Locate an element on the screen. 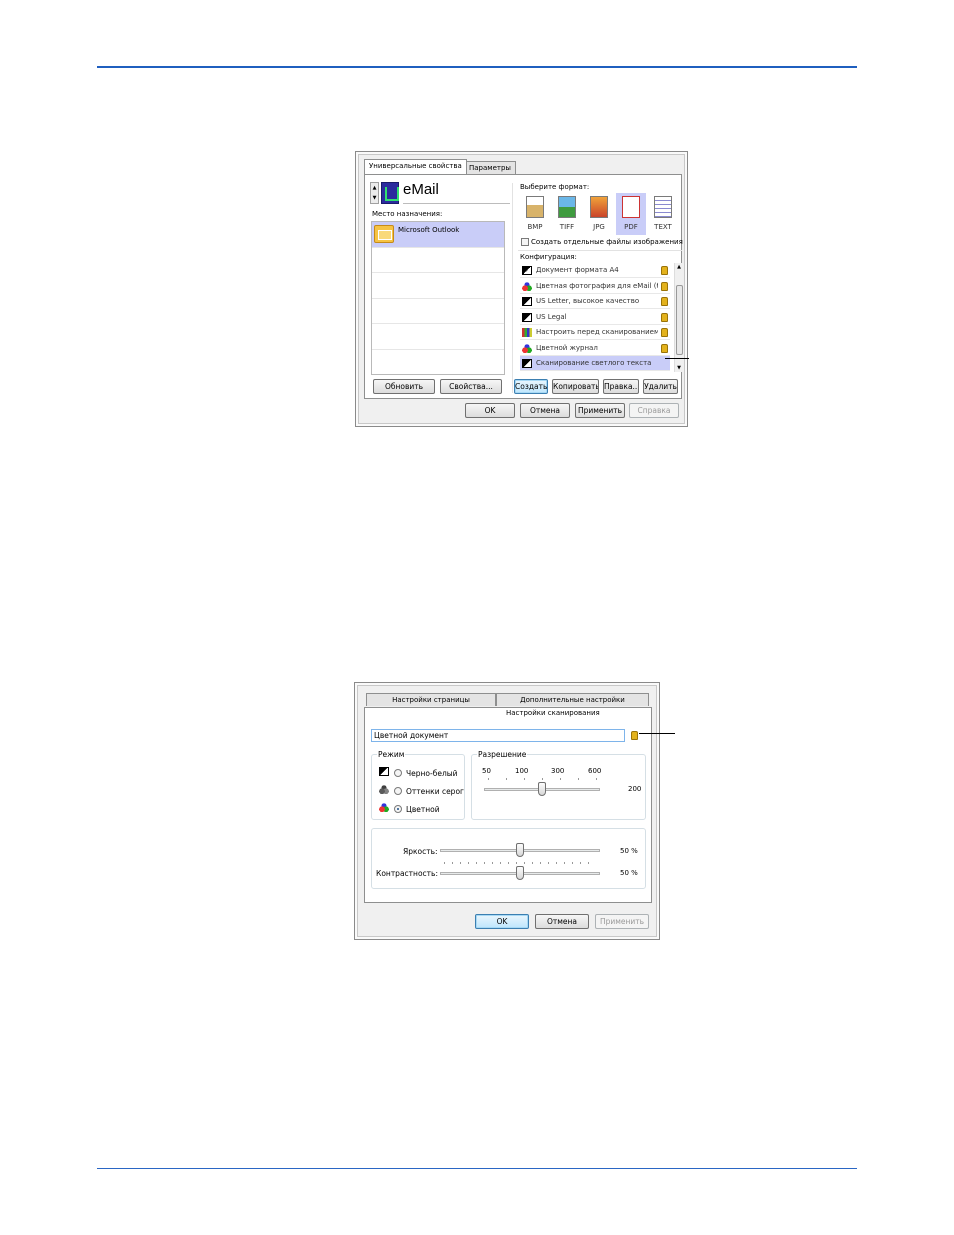  color-mode-icon is located at coordinates (384, 807).